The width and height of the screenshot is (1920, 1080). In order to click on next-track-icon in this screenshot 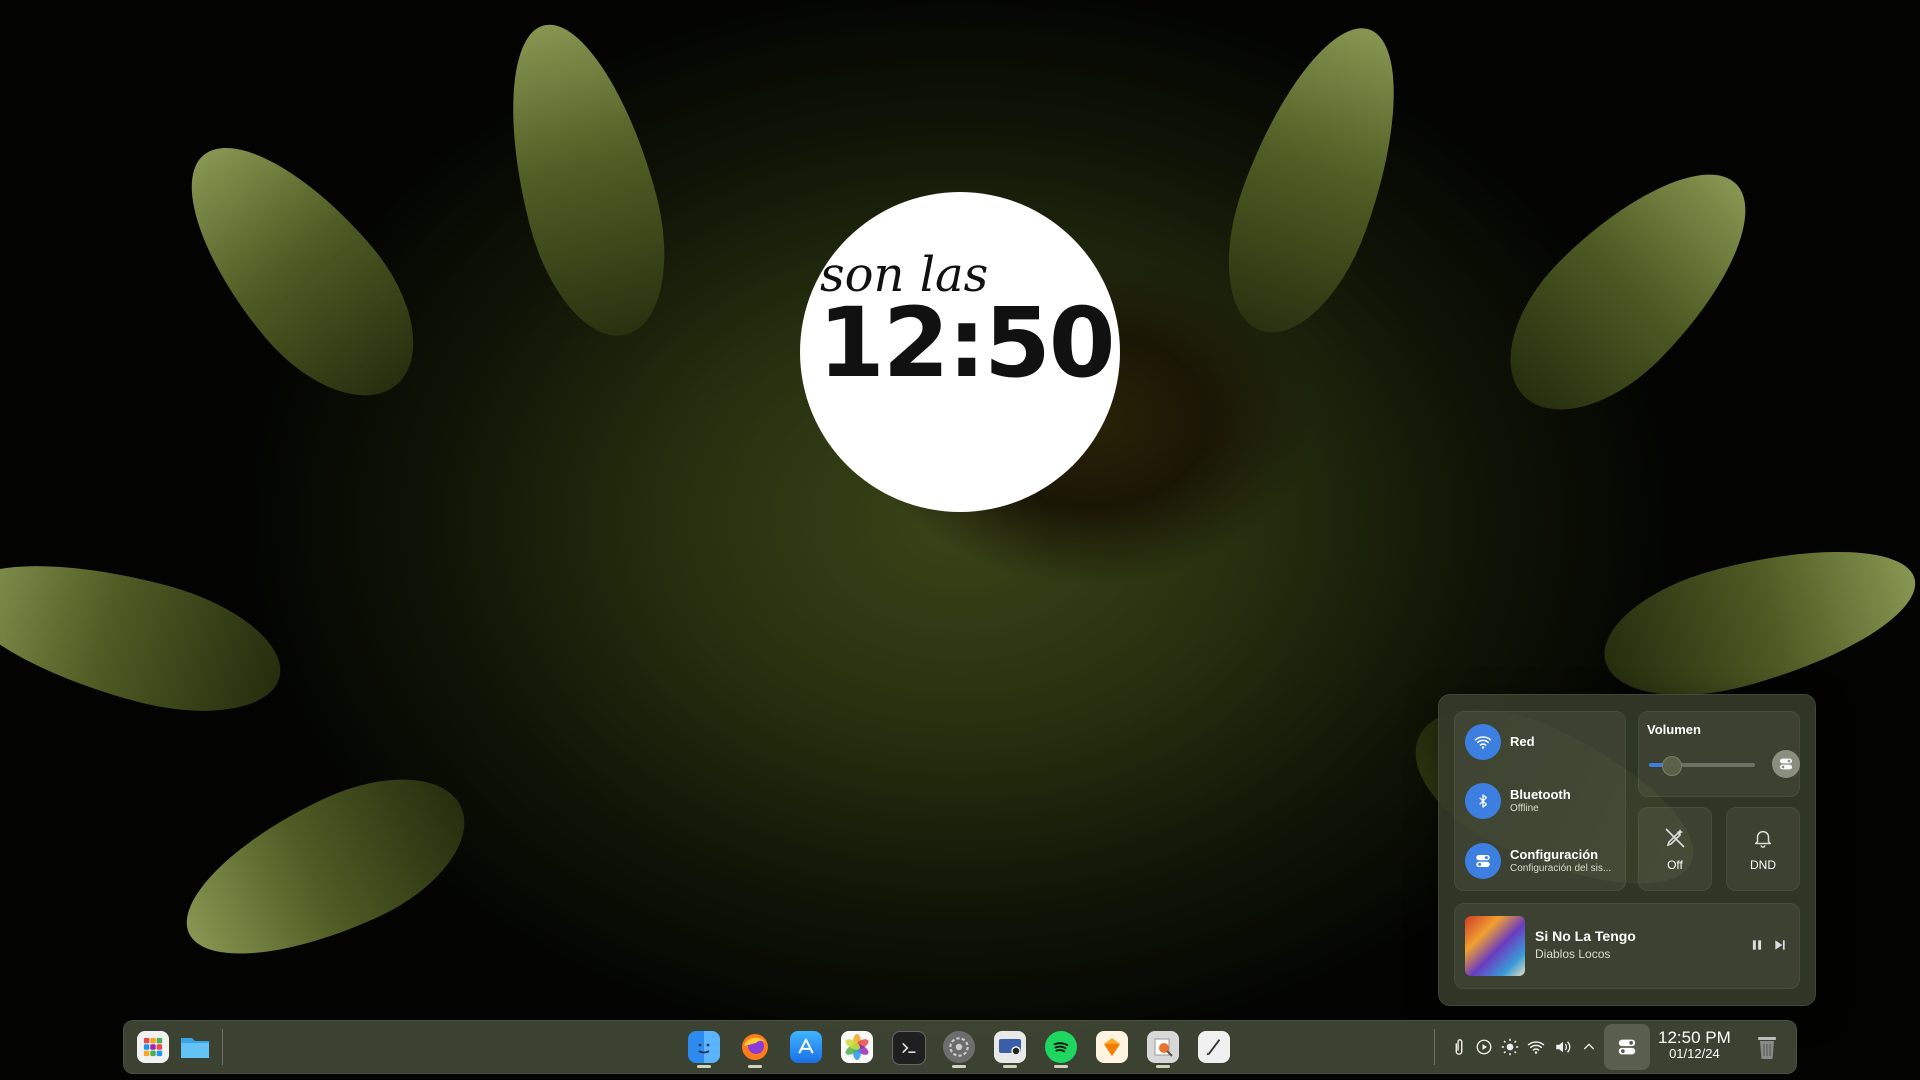, I will do `click(1780, 945)`.